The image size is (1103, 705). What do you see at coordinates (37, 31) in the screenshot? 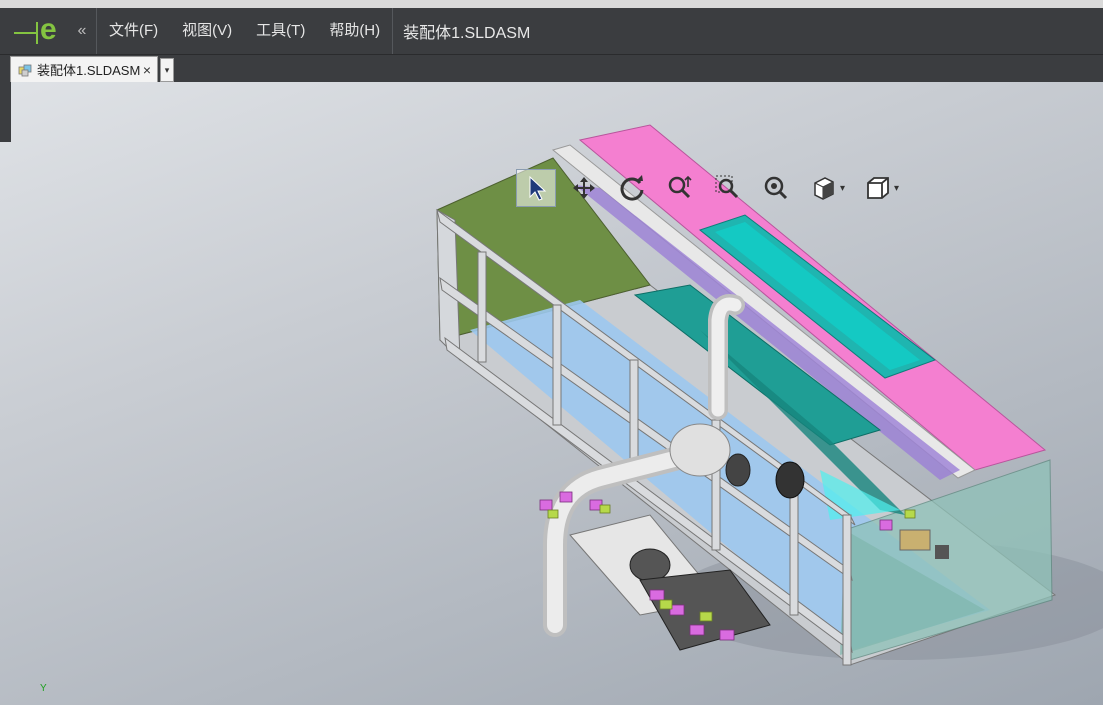
I see `app-logo: e` at bounding box center [37, 31].